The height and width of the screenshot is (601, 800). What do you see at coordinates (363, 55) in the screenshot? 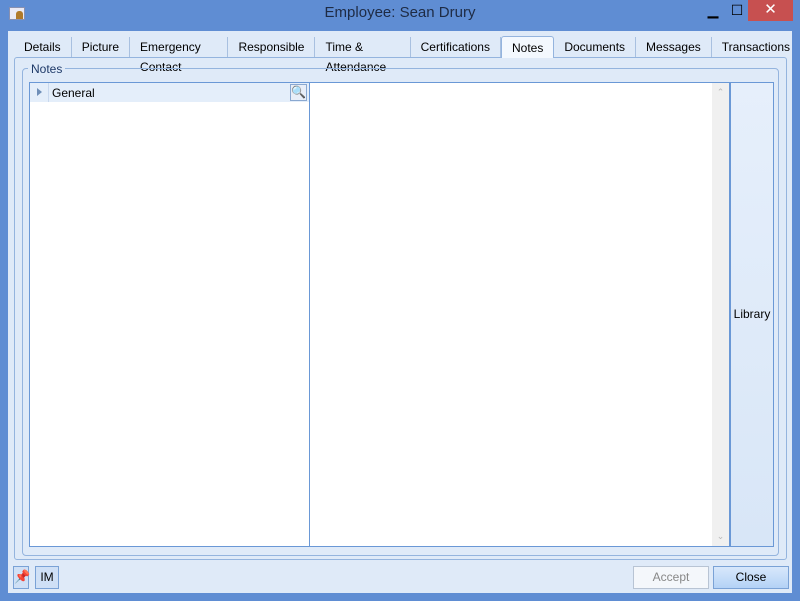
I see `tab-time-attendance: Time & Attendance` at bounding box center [363, 55].